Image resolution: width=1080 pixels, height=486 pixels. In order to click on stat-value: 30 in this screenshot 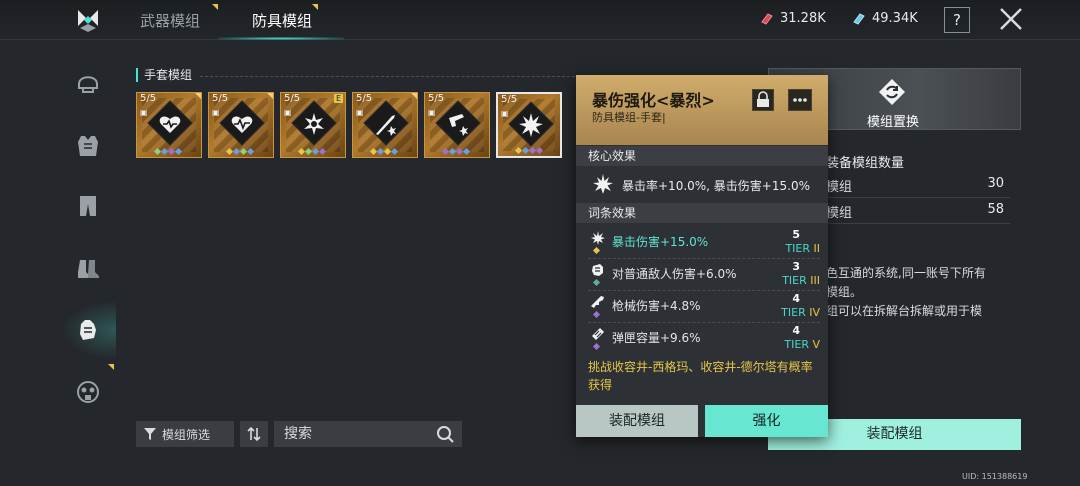, I will do `click(995, 183)`.